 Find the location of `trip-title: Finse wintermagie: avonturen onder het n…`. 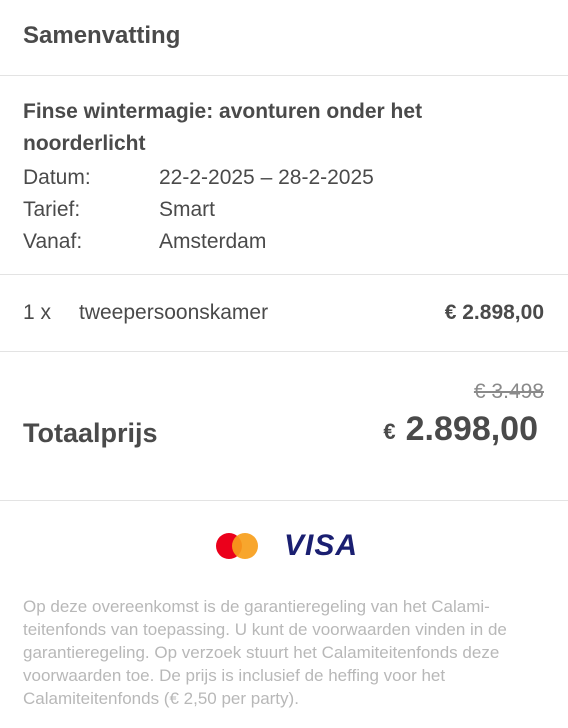

trip-title: Finse wintermagie: avonturen onder het n… is located at coordinates (223, 127).